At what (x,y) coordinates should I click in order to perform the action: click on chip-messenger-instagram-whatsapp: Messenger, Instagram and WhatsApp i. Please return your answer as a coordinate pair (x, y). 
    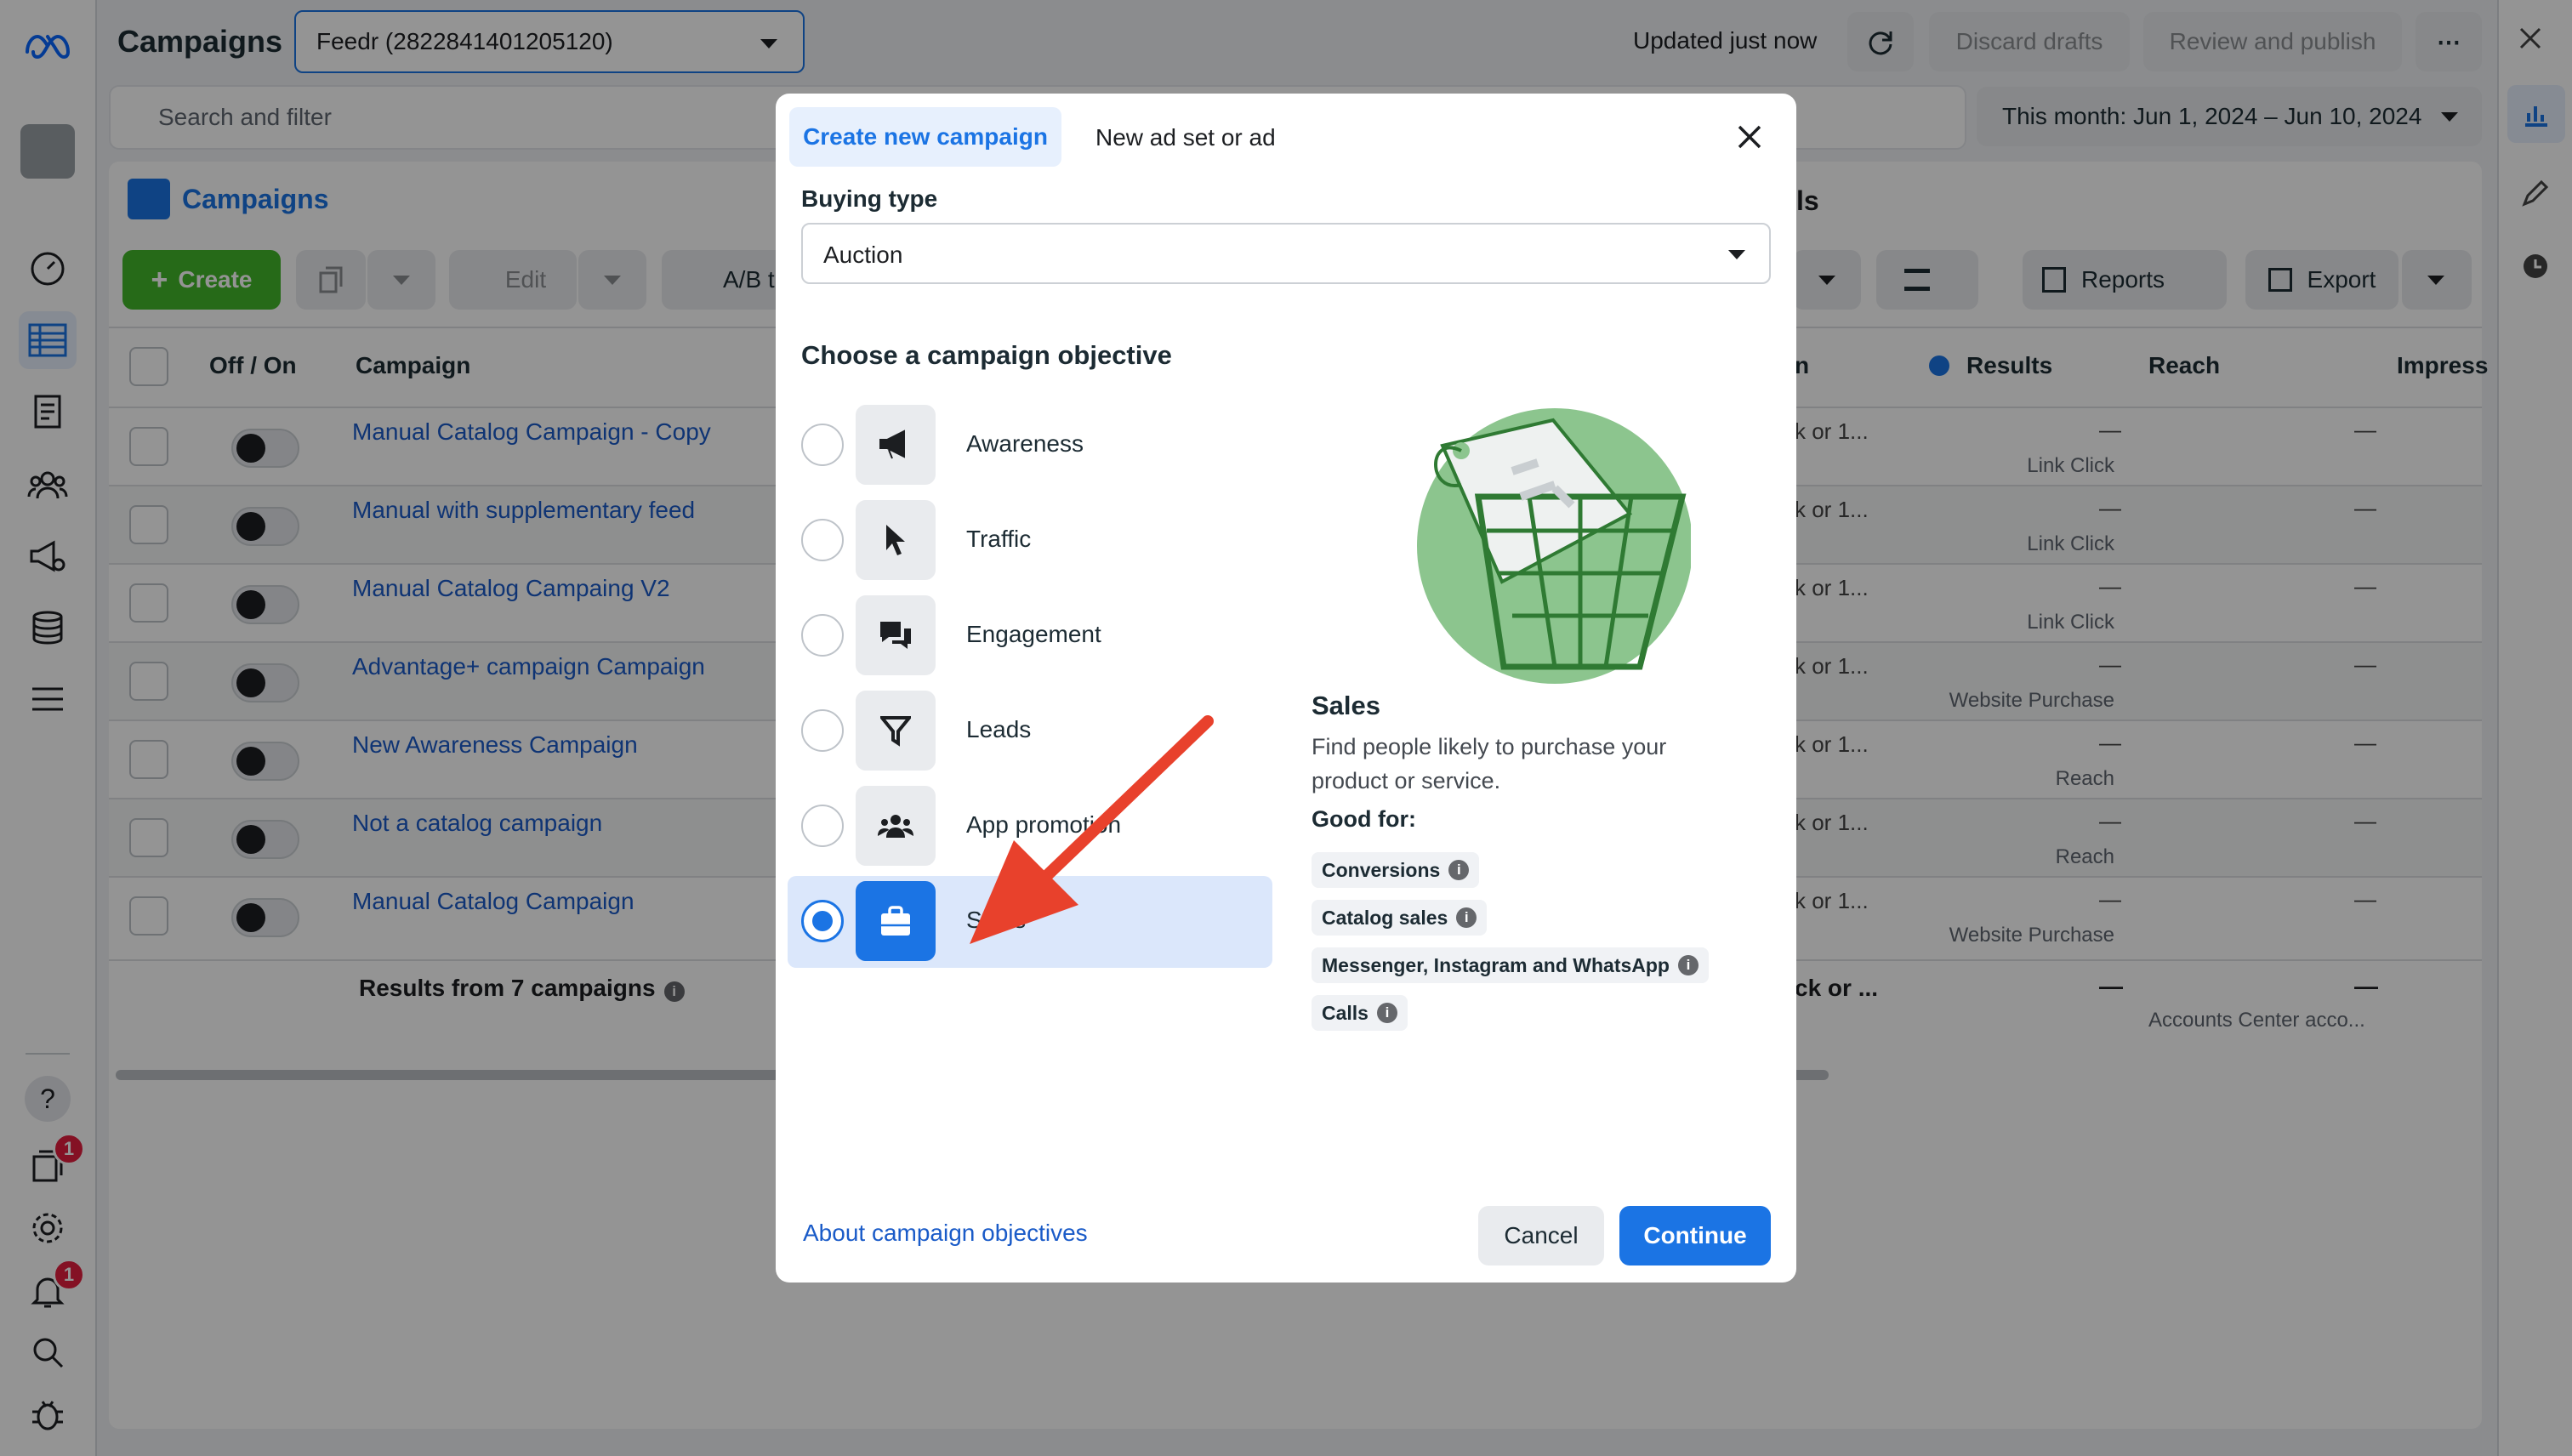
    Looking at the image, I should click on (1511, 965).